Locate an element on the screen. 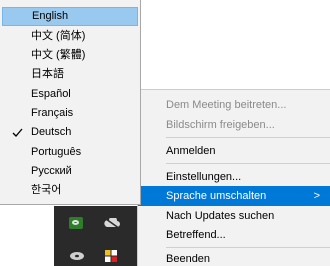 Image resolution: width=330 pixels, height=266 pixels. language-item-korean: 한국어 is located at coordinates (70, 190).